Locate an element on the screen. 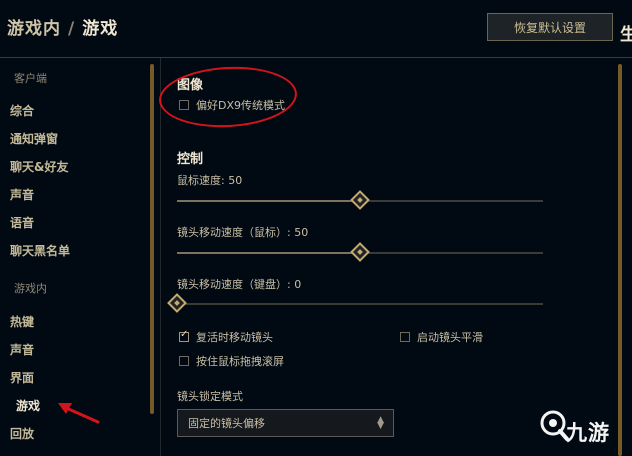  camera-lock-dropdown: 固定的镜头偏移 ▲ ▼ is located at coordinates (285, 423).